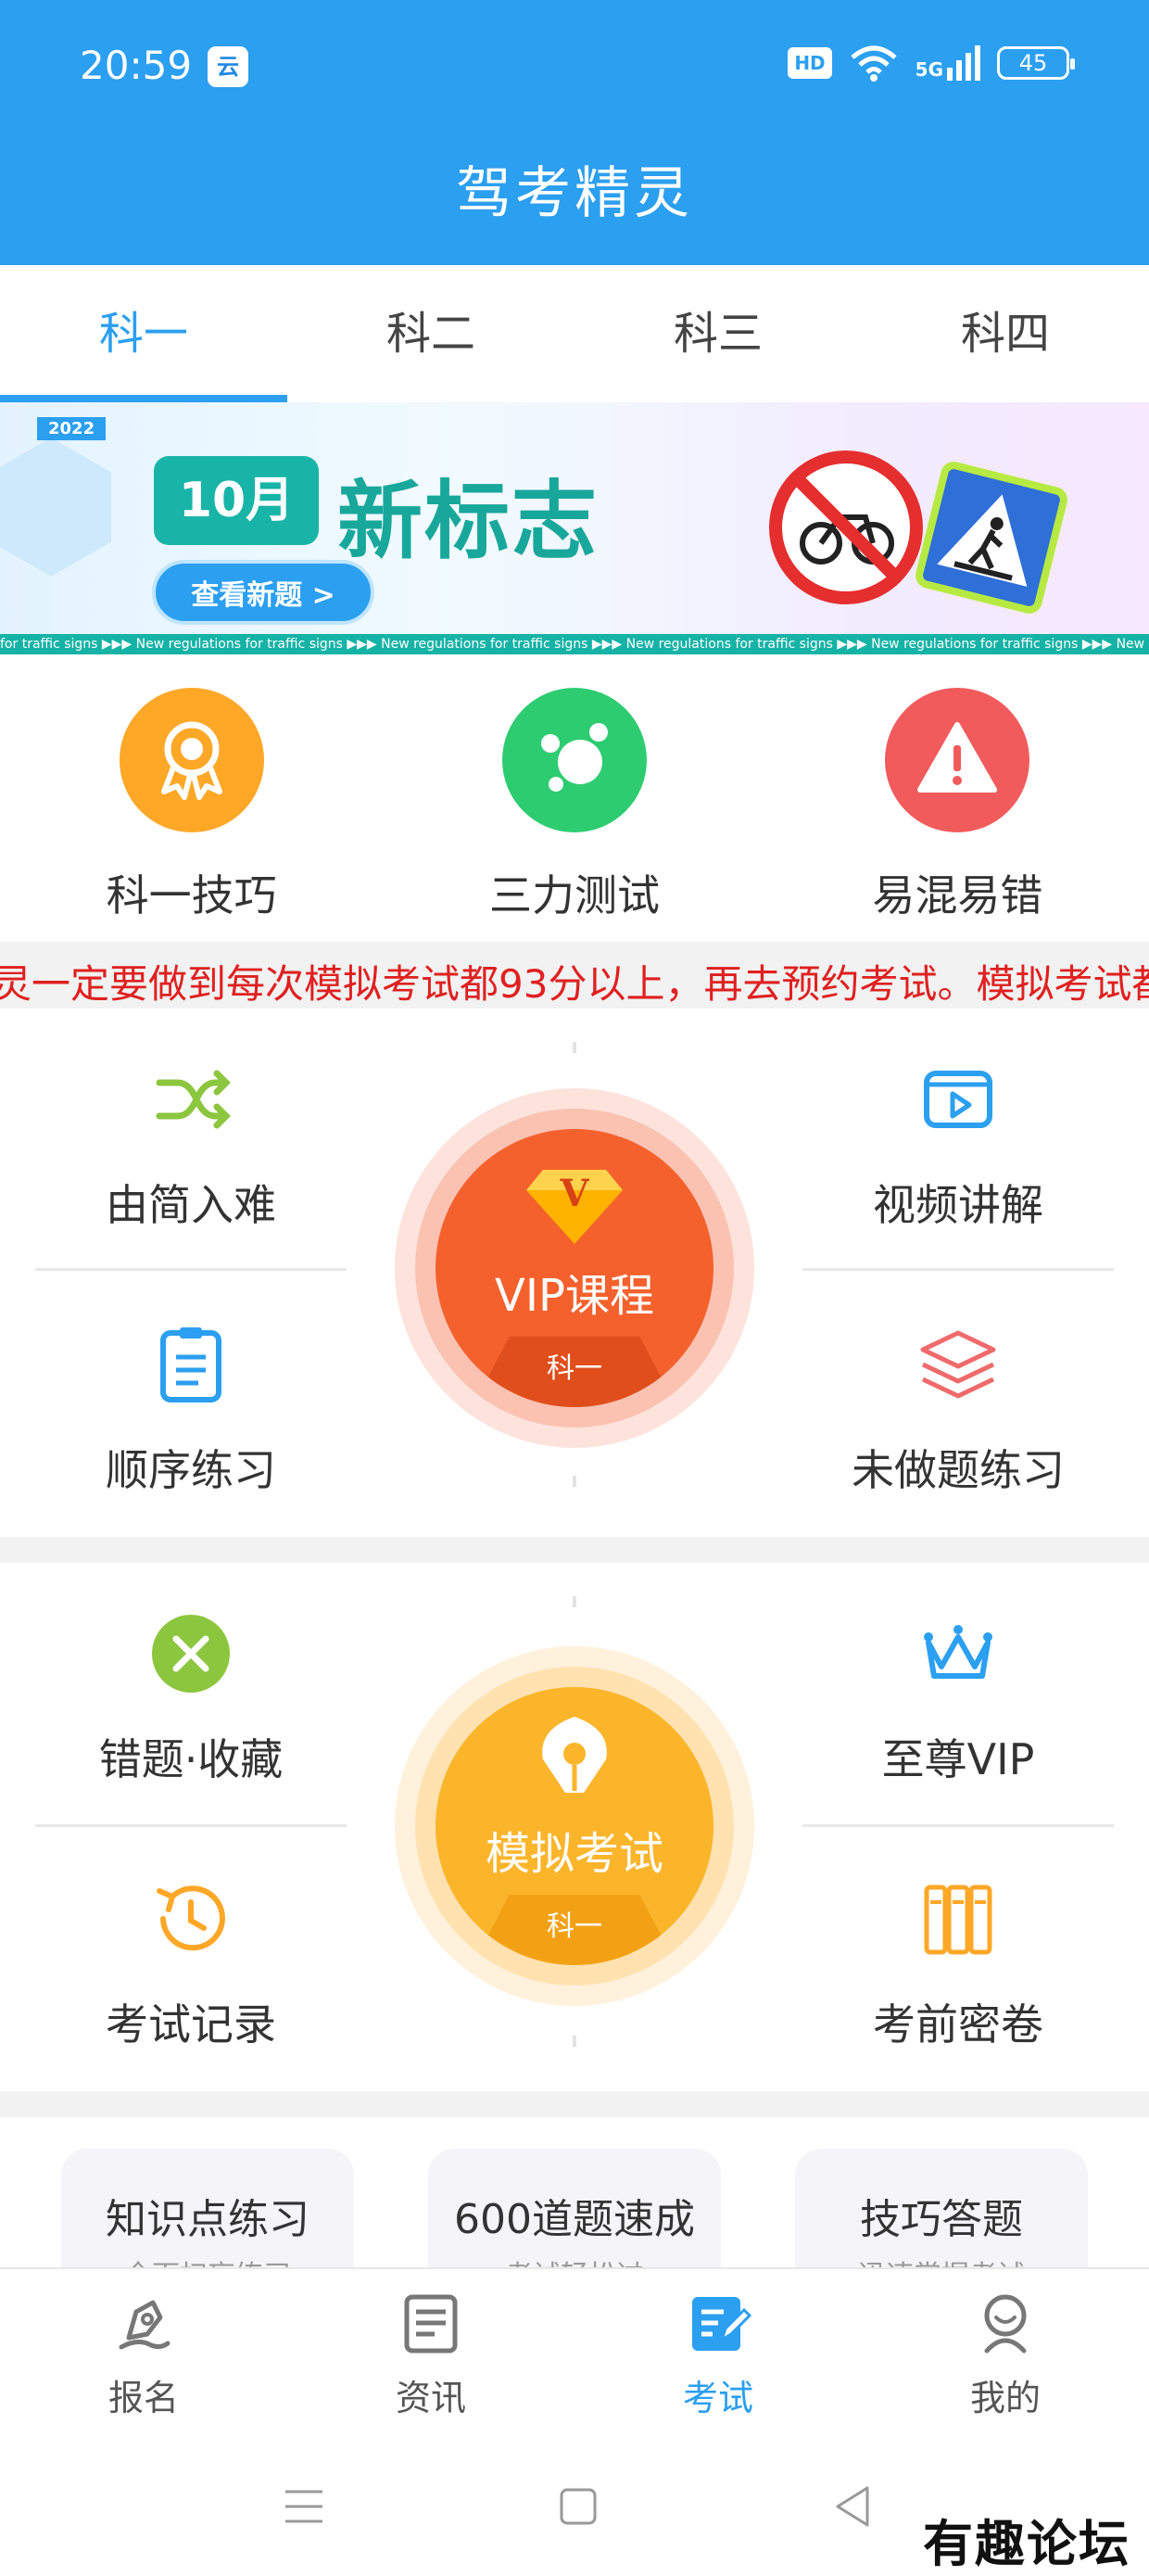 The image size is (1149, 2576). I want to click on video-icon, so click(958, 1099).